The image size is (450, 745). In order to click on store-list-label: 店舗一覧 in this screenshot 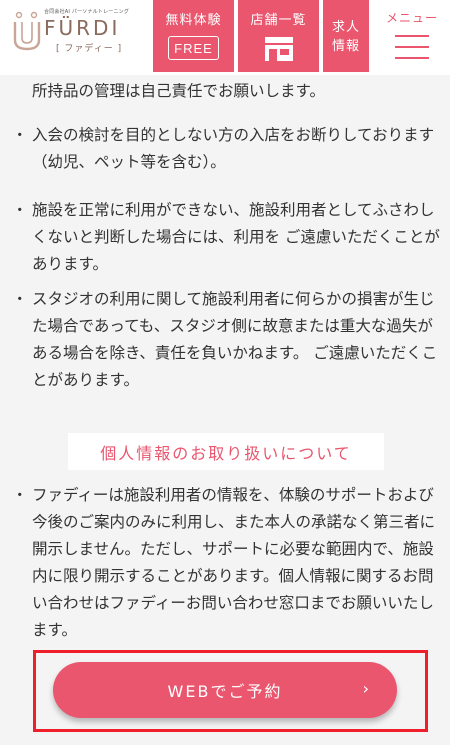, I will do `click(278, 20)`.